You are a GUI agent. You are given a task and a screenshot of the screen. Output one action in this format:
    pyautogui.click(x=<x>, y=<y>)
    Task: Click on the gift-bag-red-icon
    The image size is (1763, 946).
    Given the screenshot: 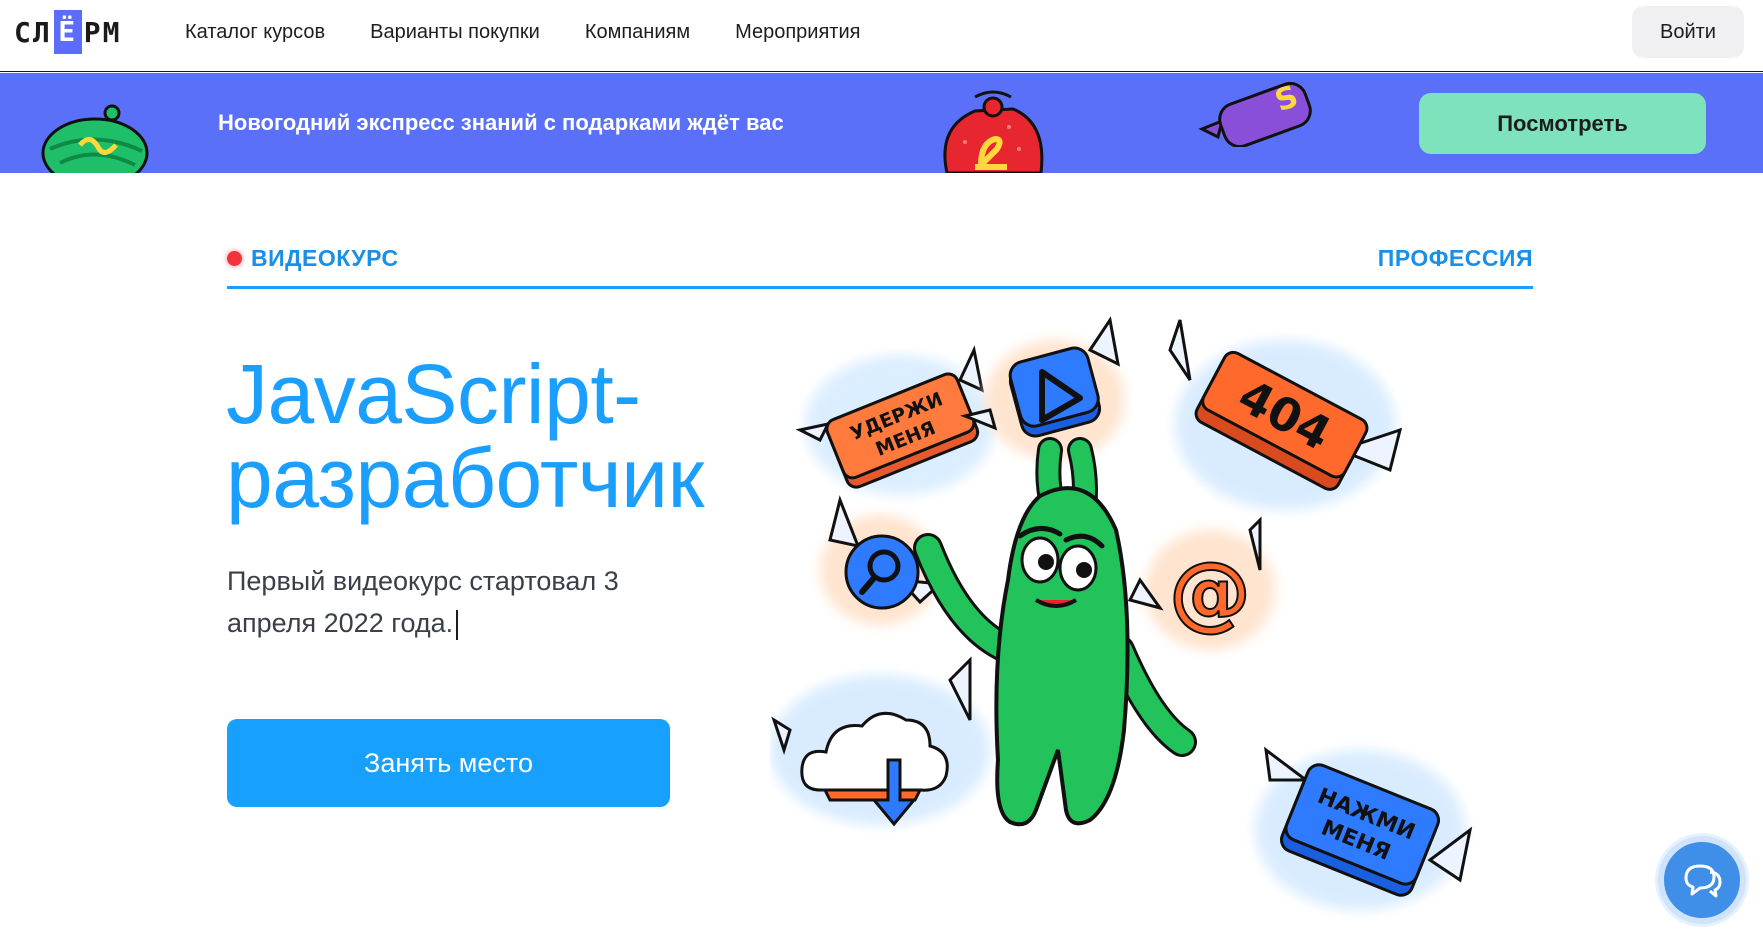 What is the action you would take?
    pyautogui.click(x=993, y=131)
    